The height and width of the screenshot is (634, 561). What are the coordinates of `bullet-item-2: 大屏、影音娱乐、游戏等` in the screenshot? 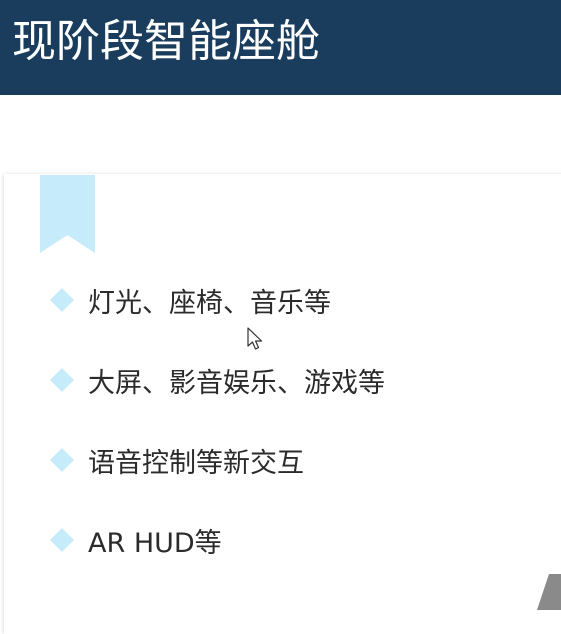 It's located at (217, 380).